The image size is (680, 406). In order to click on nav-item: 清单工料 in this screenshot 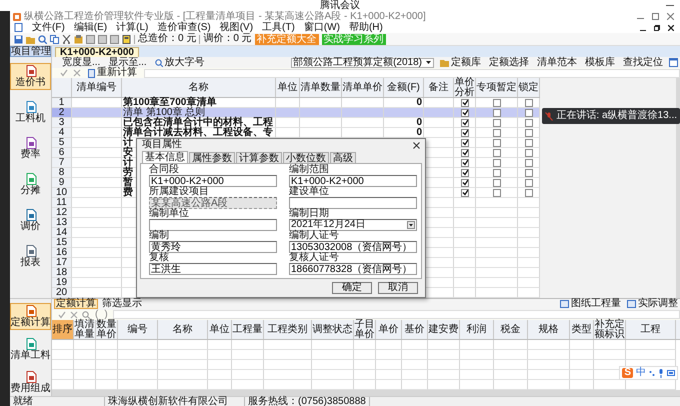, I will do `click(30, 349)`.